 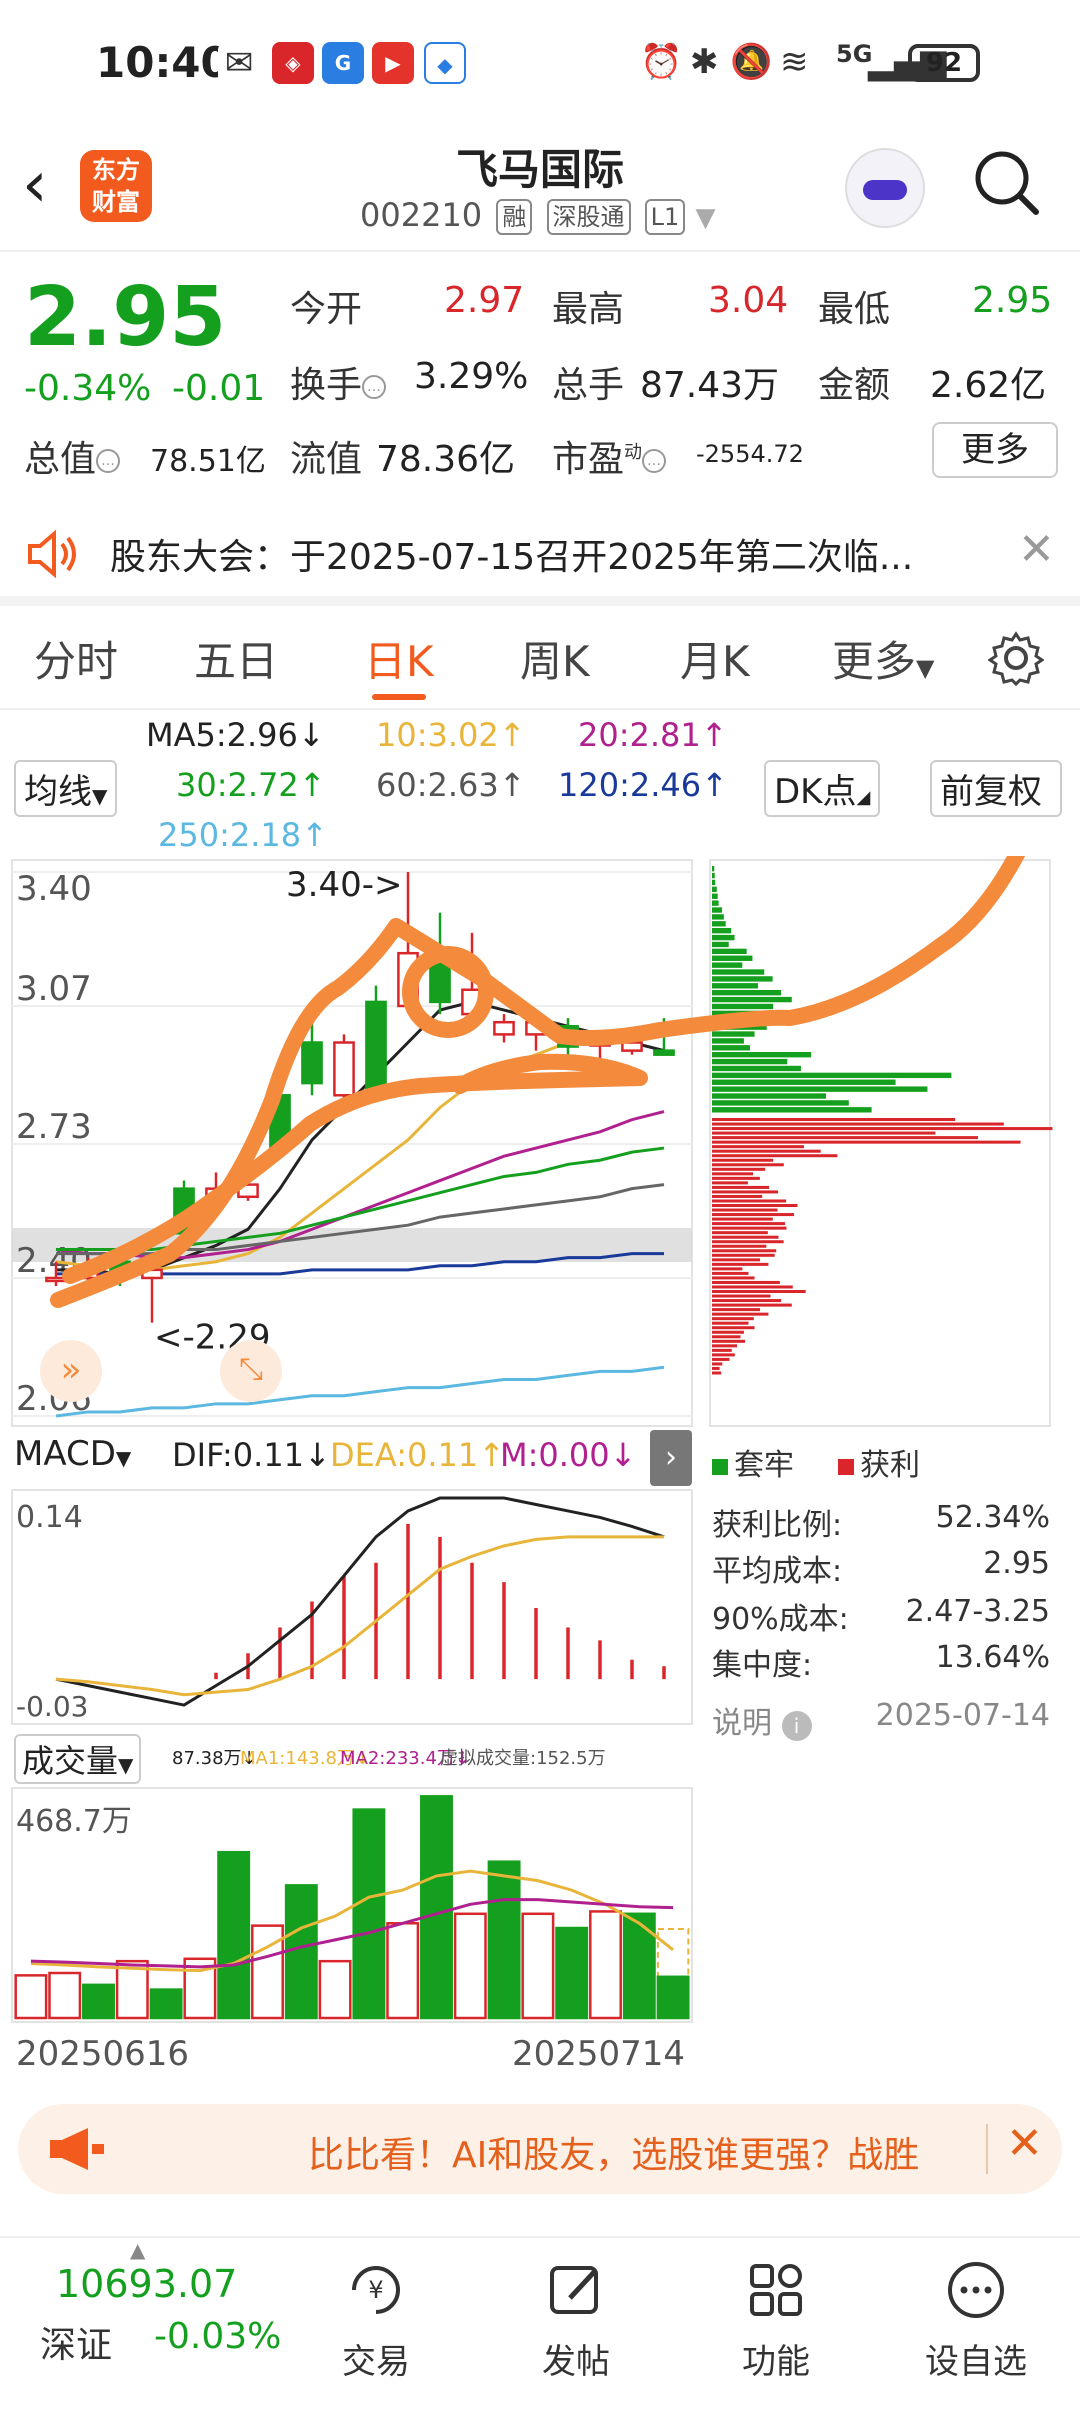 I want to click on open-label: 今开, so click(x=326, y=309).